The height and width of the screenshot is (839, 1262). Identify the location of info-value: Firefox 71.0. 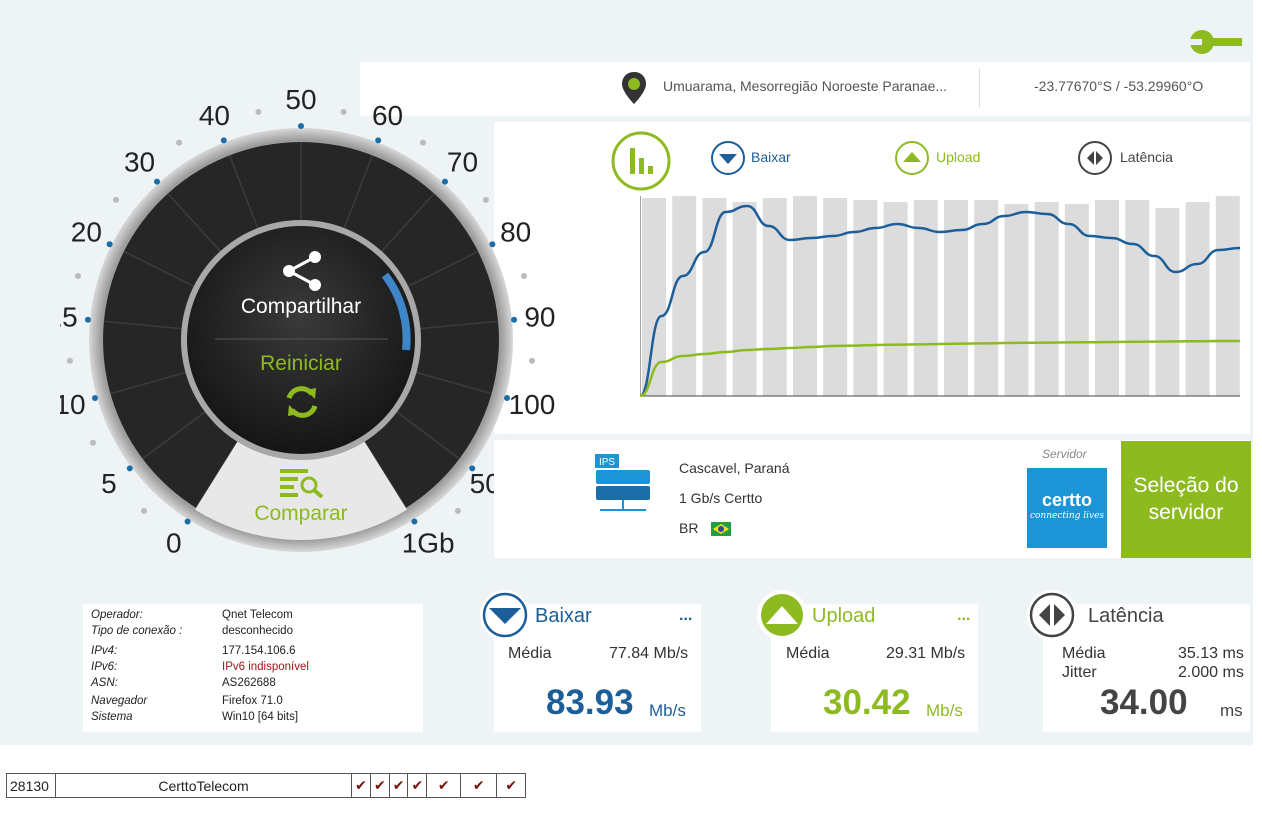
(252, 701).